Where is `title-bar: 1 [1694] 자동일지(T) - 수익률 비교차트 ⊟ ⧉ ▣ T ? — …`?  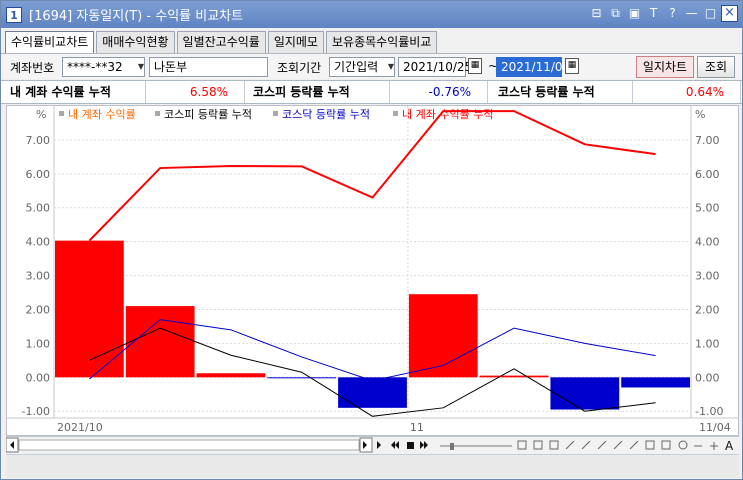 title-bar: 1 [1694] 자동일지(T) - 수익률 비교차트 ⊟ ⧉ ▣ T ? — … is located at coordinates (371, 14).